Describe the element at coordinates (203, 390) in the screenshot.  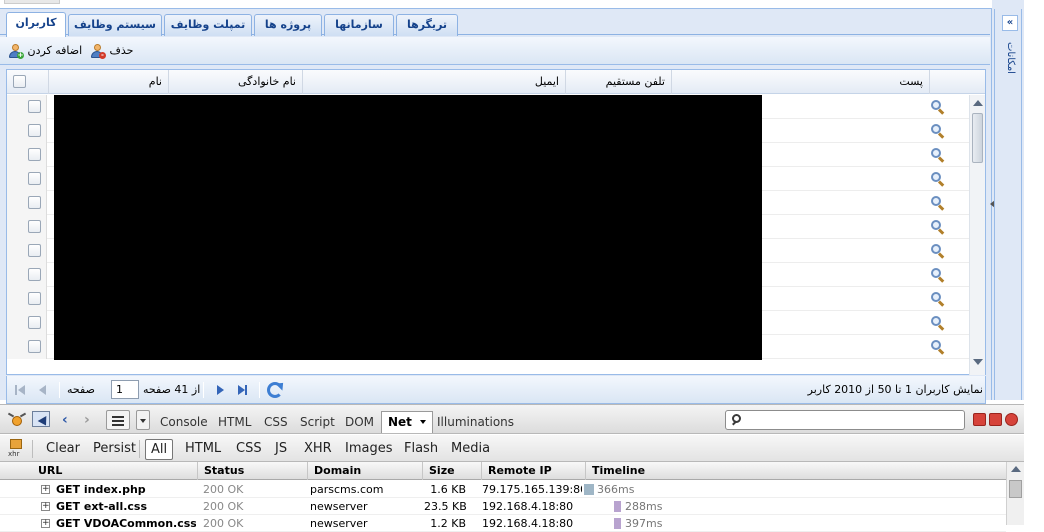
I see `paging-separator` at that location.